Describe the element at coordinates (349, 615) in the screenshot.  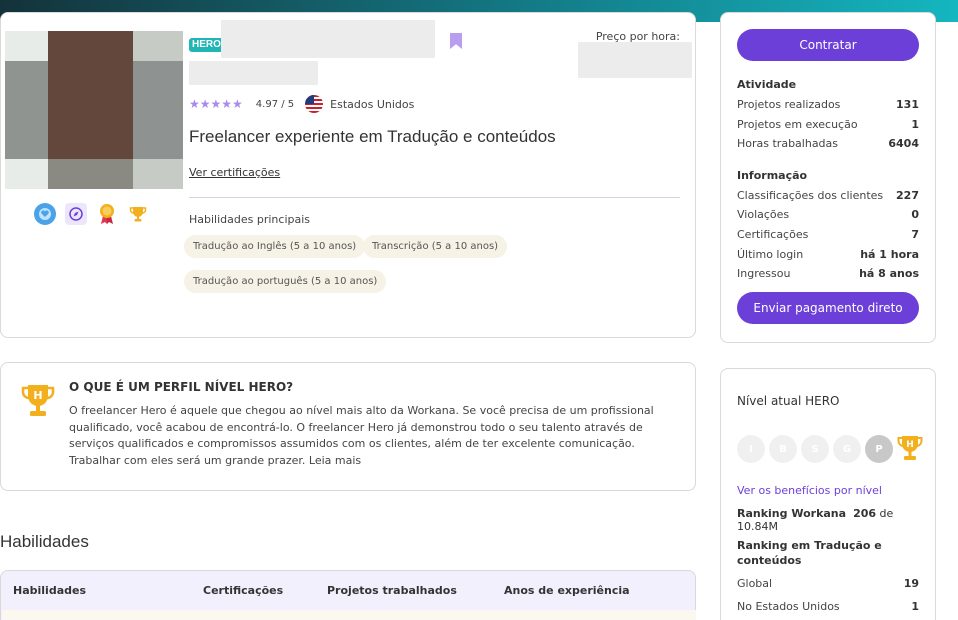
I see `table-row` at that location.